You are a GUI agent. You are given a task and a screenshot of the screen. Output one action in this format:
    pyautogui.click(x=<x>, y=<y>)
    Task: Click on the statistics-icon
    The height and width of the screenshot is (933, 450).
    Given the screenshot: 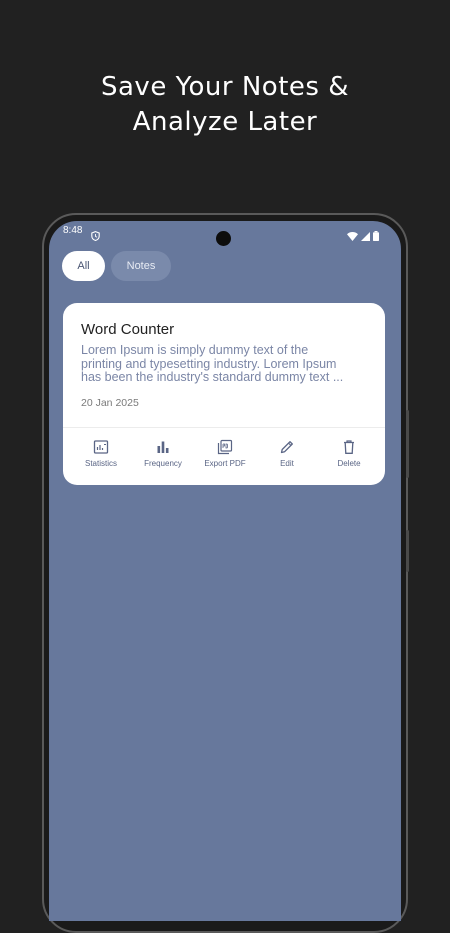 What is the action you would take?
    pyautogui.click(x=101, y=447)
    